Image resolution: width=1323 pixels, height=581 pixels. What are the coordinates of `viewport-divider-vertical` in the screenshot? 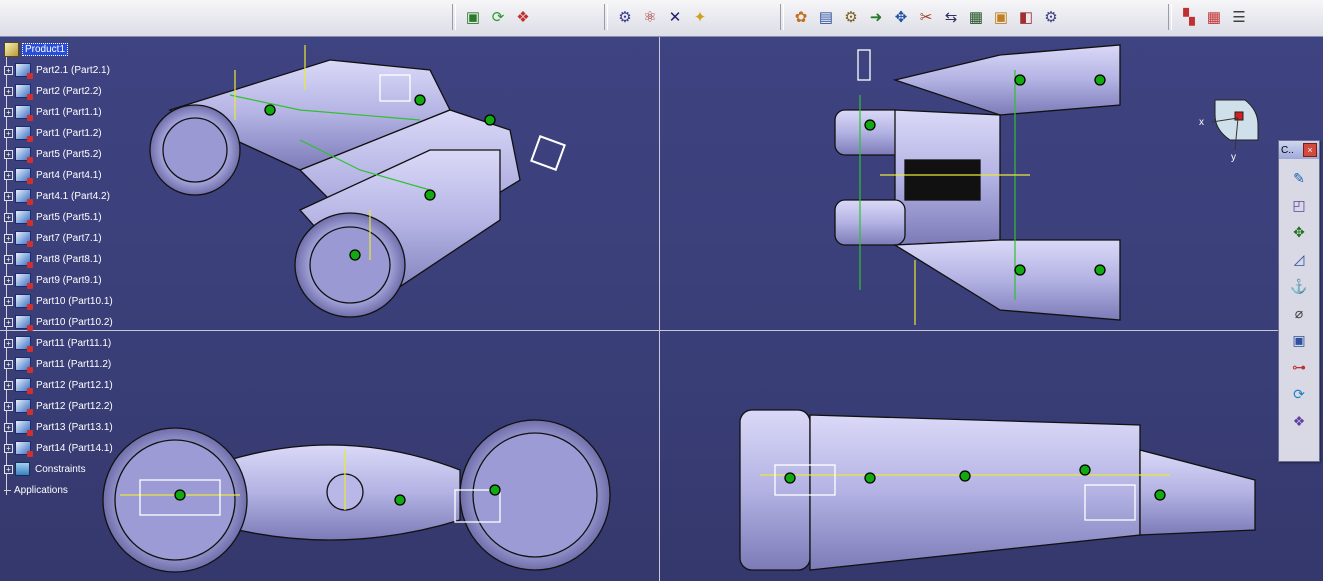 It's located at (659, 309).